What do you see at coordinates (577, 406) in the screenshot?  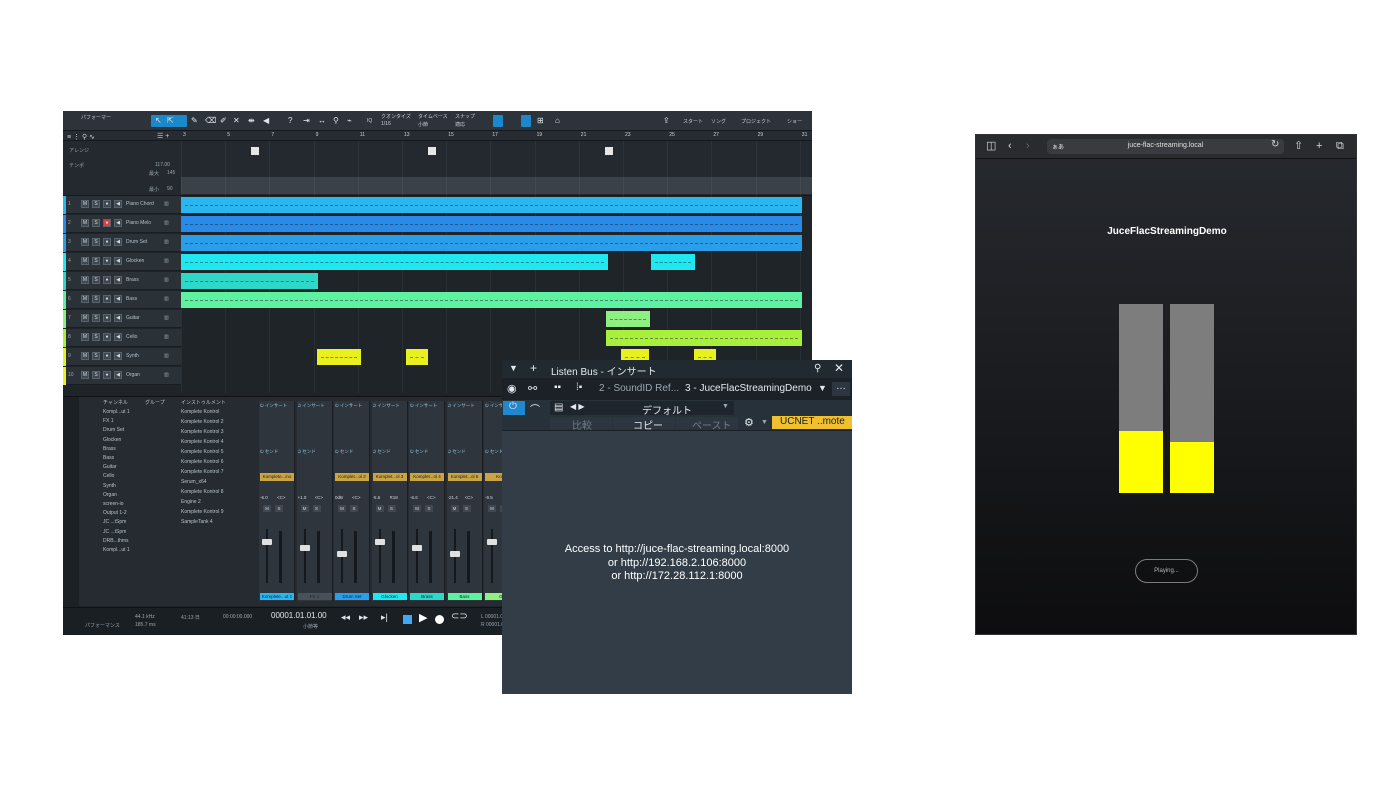 I see `prev-next-icon: ◀ ▶` at bounding box center [577, 406].